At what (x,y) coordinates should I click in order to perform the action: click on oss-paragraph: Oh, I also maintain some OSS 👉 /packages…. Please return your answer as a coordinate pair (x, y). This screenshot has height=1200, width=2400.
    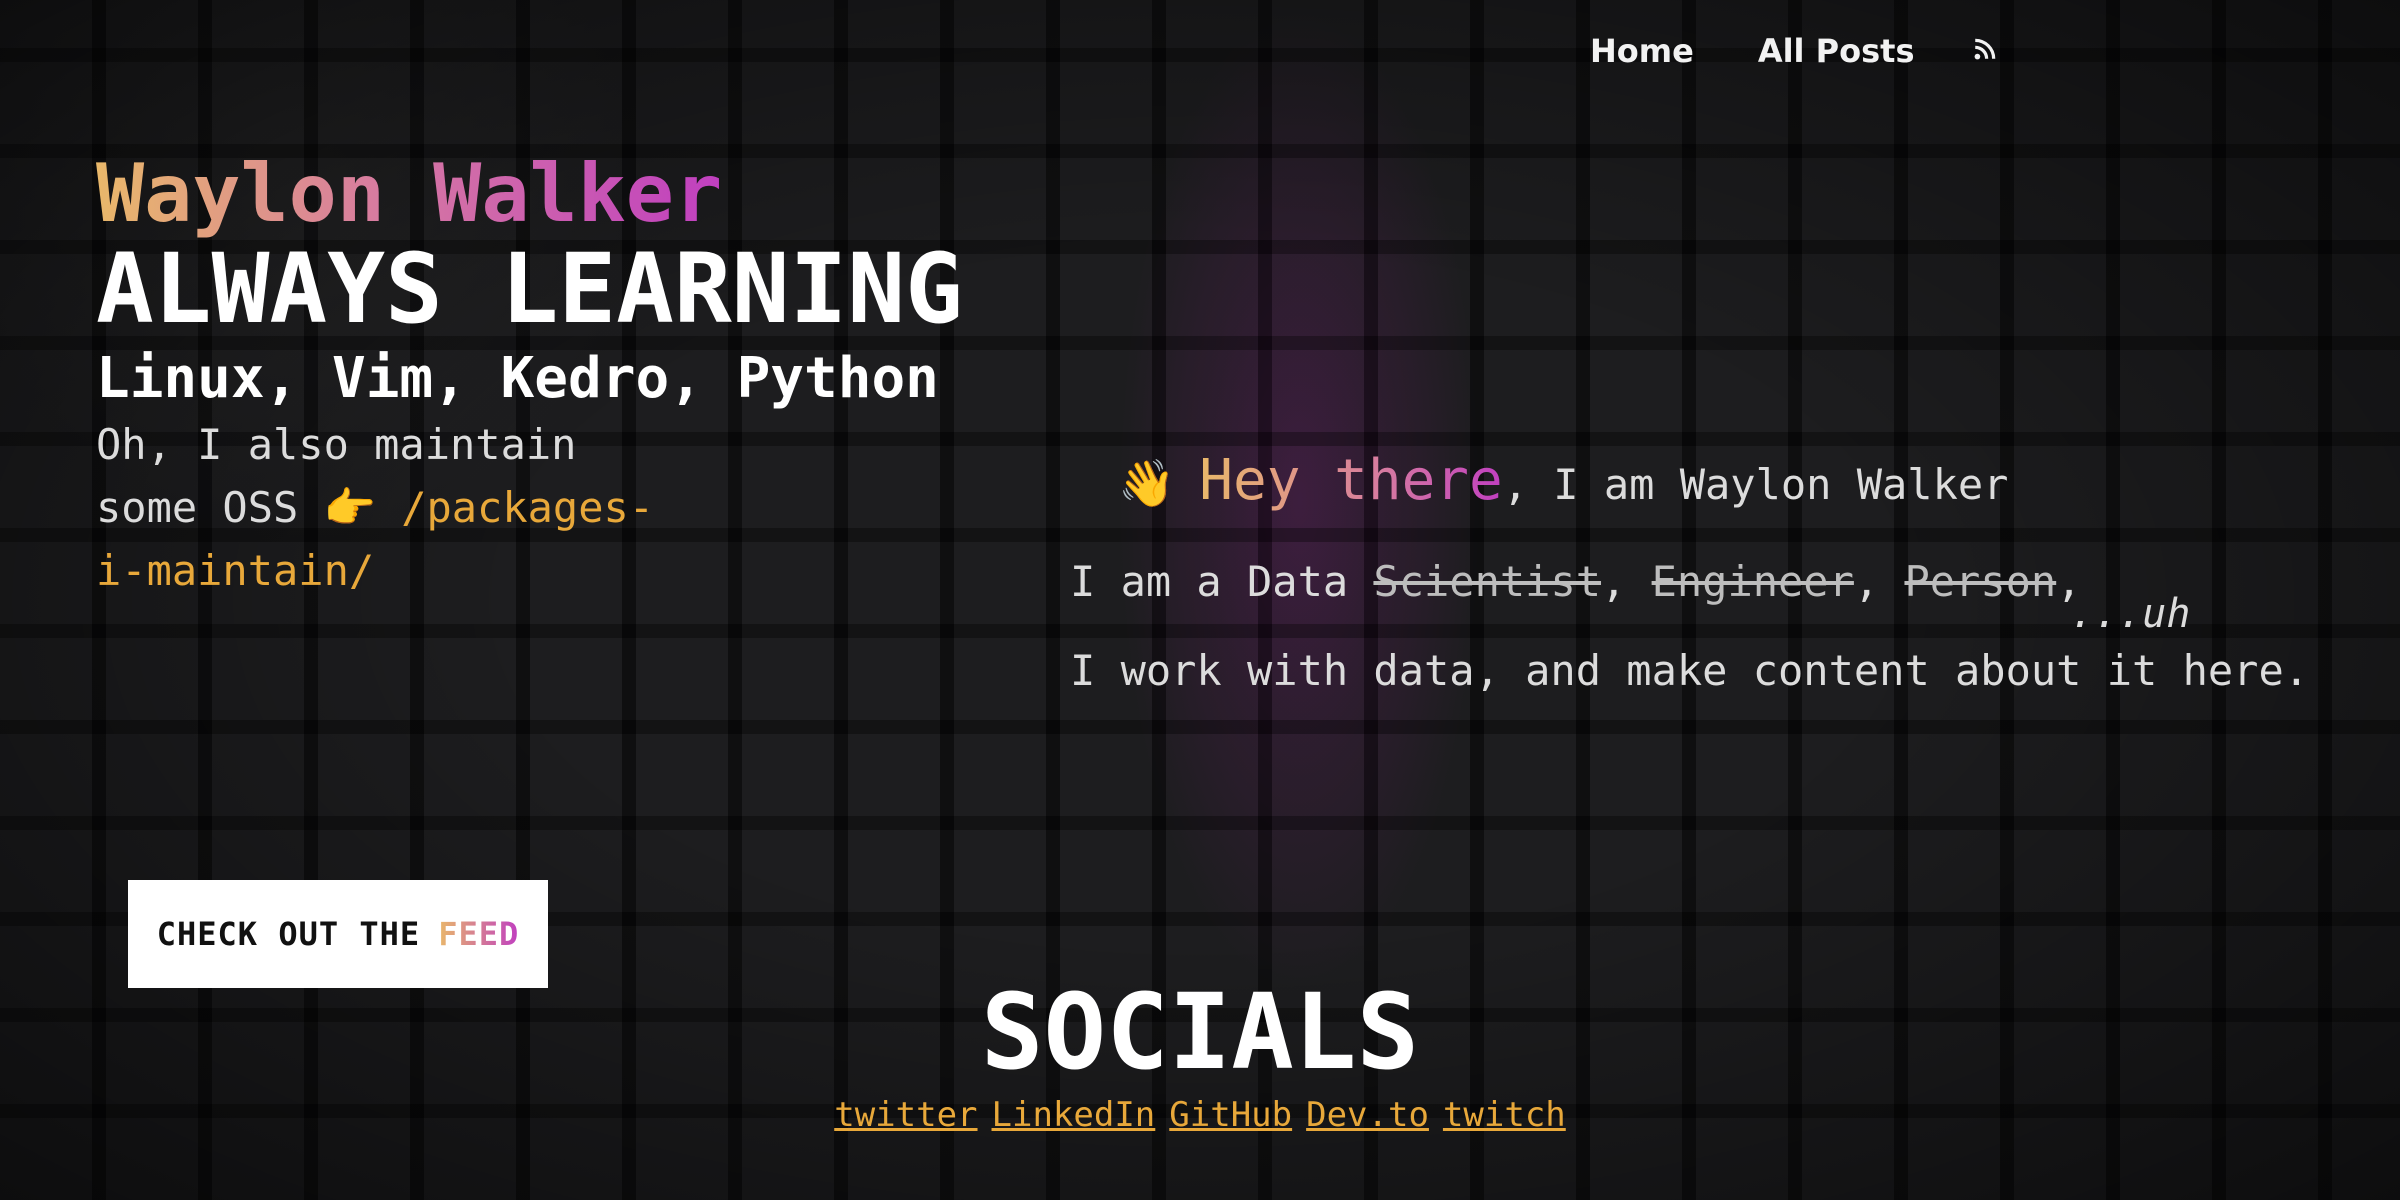
    Looking at the image, I should click on (376, 507).